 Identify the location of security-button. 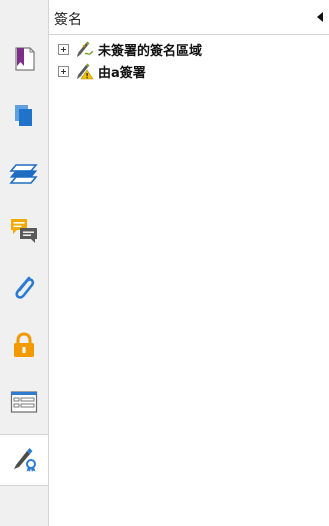
(24, 347).